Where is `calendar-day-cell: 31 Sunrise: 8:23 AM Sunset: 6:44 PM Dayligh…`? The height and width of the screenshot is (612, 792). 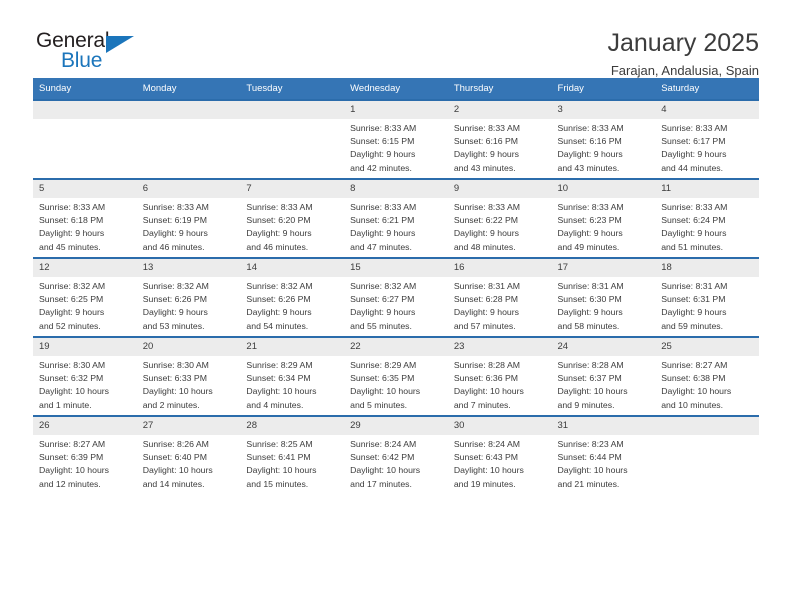 calendar-day-cell: 31 Sunrise: 8:23 AM Sunset: 6:44 PM Dayligh… is located at coordinates (603, 454).